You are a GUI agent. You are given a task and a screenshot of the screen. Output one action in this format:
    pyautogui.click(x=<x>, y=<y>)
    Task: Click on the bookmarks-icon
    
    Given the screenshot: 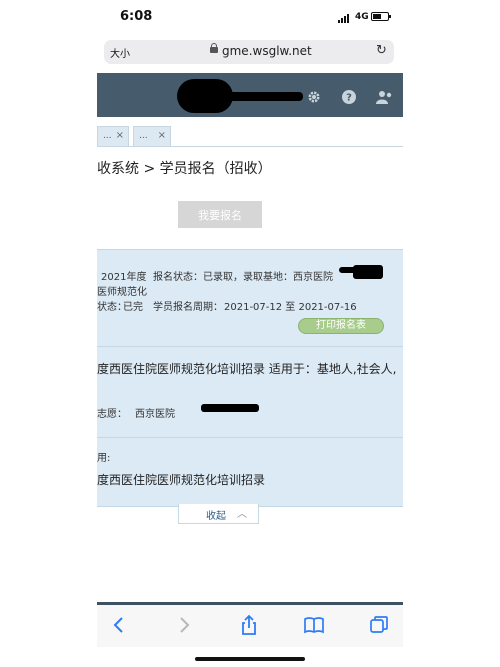 What is the action you would take?
    pyautogui.click(x=314, y=625)
    